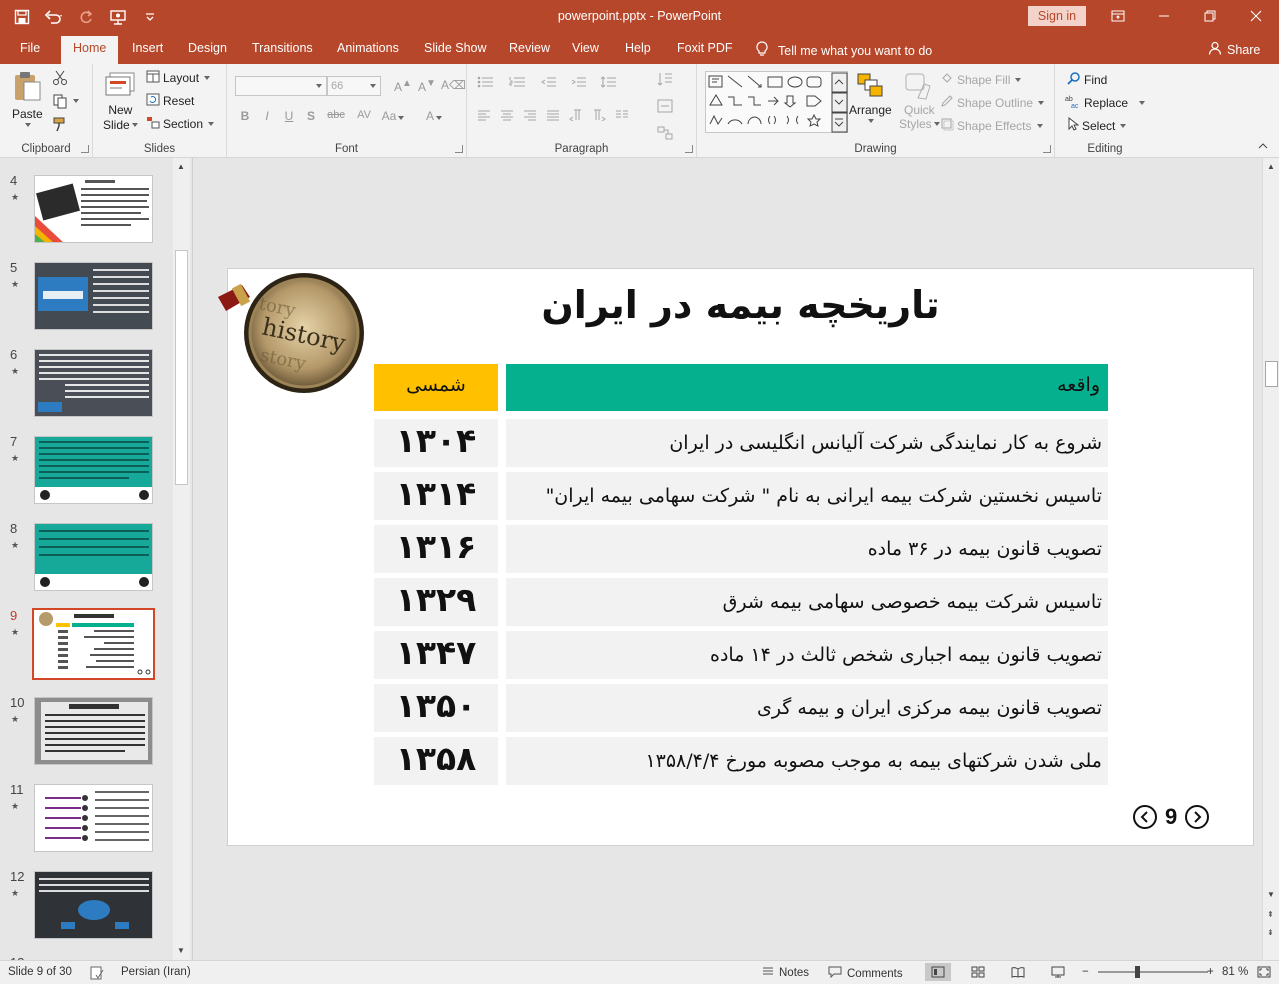  Describe the element at coordinates (1164, 16) in the screenshot. I see `minimize-icon` at that location.